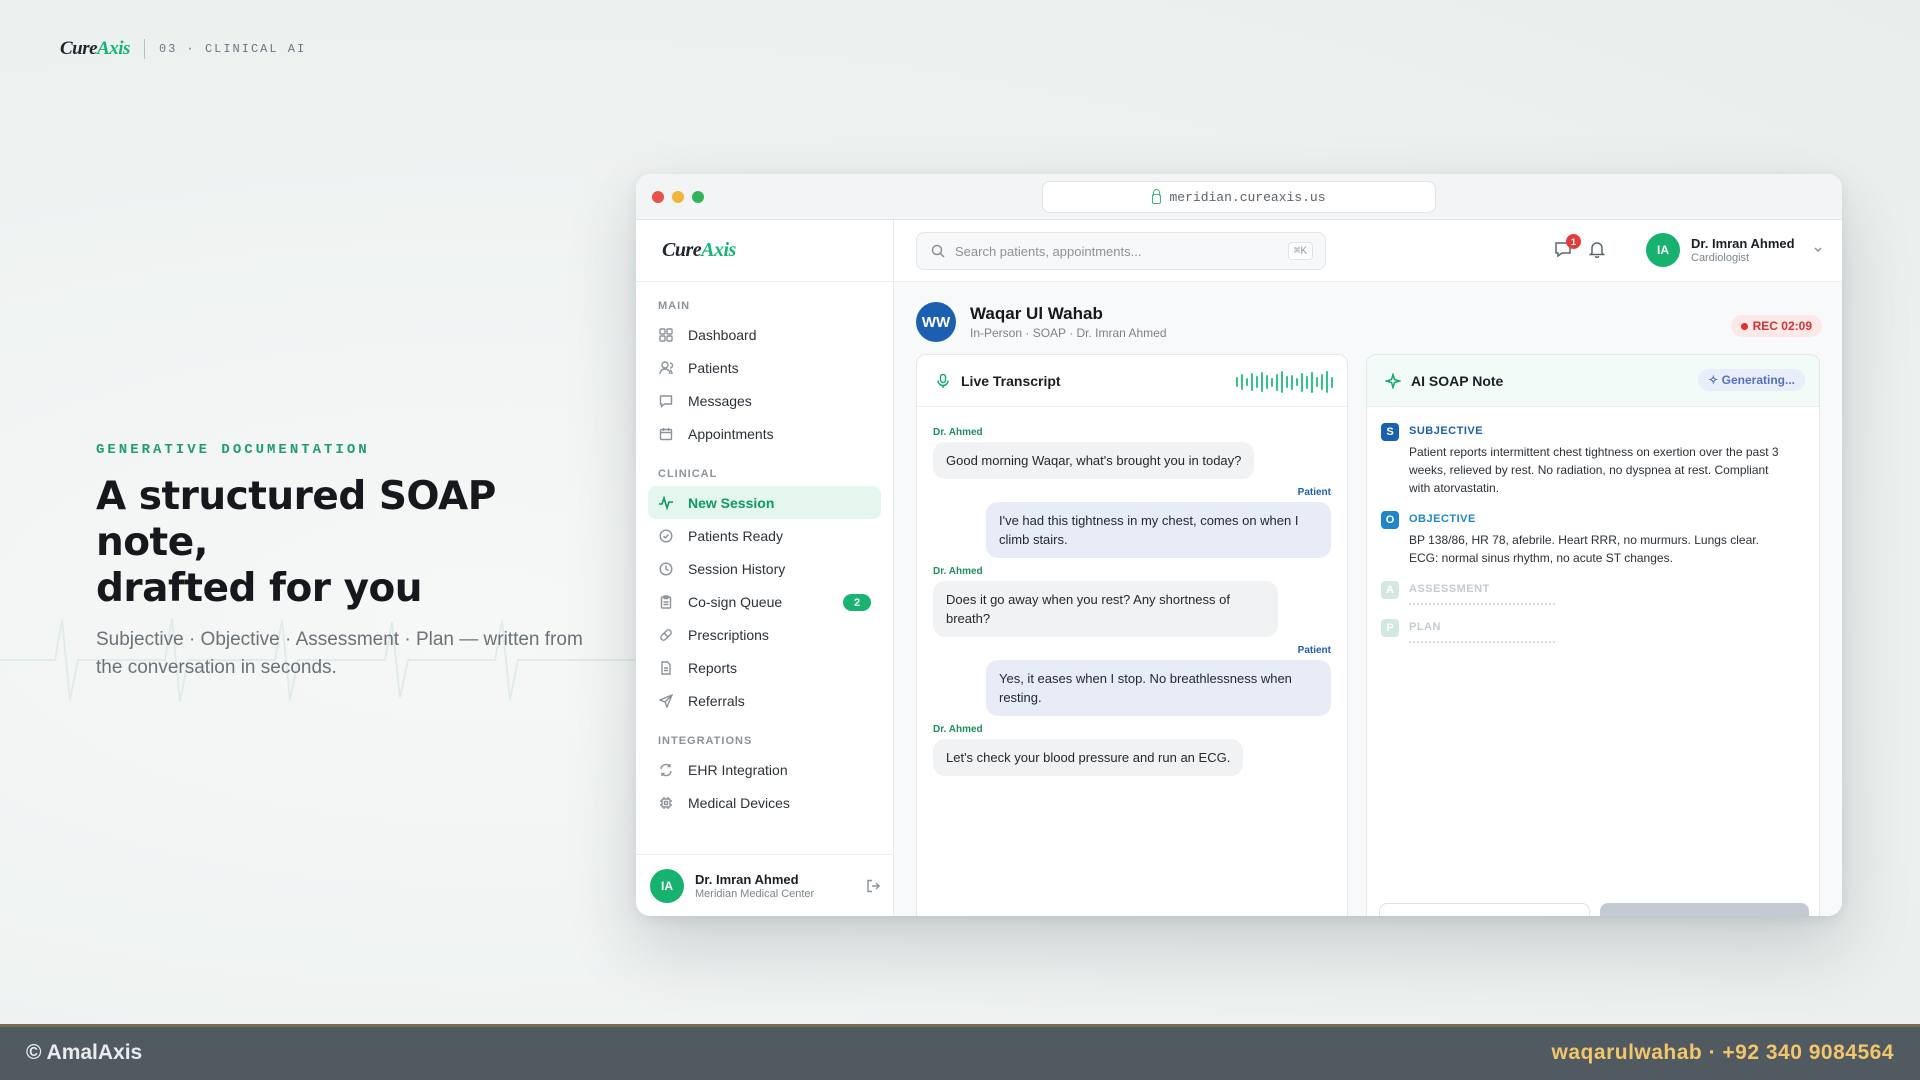  What do you see at coordinates (698, 197) in the screenshot?
I see `maximize-window-button` at bounding box center [698, 197].